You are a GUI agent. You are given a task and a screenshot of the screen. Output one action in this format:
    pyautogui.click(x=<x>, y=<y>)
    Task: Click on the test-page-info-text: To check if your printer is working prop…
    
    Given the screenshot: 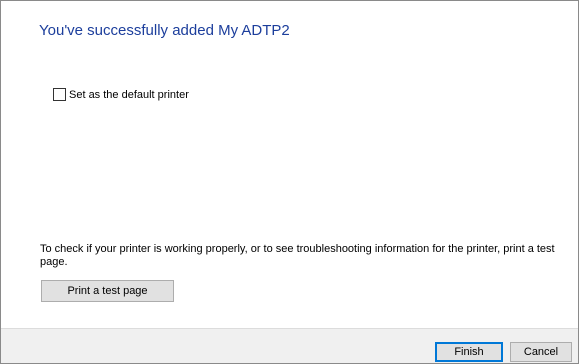 What is the action you would take?
    pyautogui.click(x=297, y=255)
    